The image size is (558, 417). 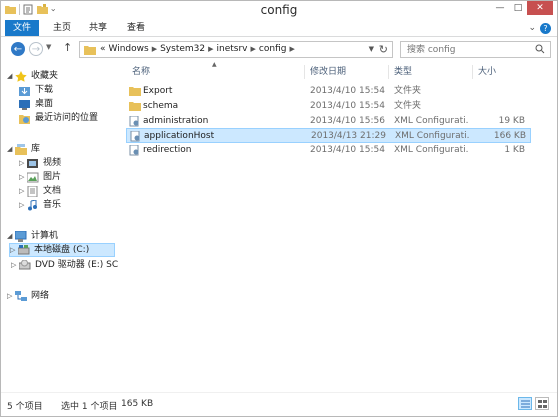 What do you see at coordinates (89, 407) in the screenshot?
I see `selection-count: 选中 1 个项目` at bounding box center [89, 407].